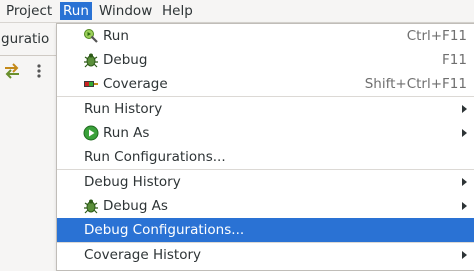 This screenshot has height=271, width=474. I want to click on toolbar-divider, so click(28, 55).